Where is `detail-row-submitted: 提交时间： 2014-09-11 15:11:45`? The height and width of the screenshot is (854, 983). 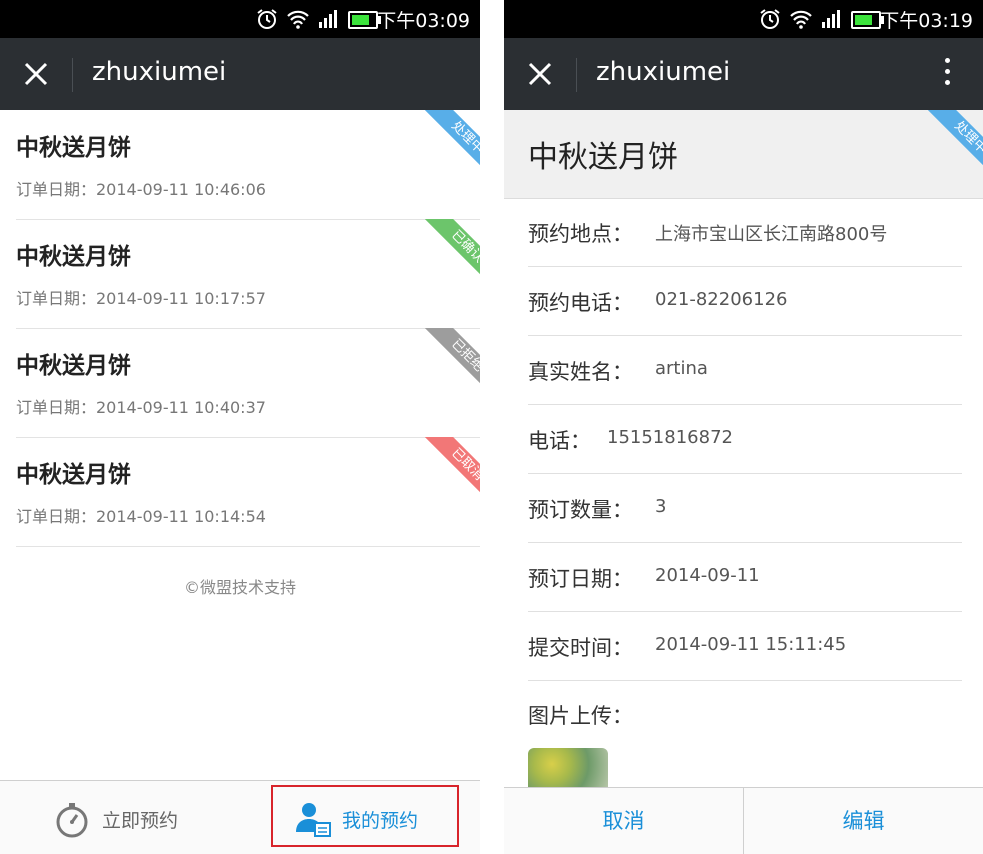
detail-row-submitted: 提交时间： 2014-09-11 15:11:45 is located at coordinates (745, 646).